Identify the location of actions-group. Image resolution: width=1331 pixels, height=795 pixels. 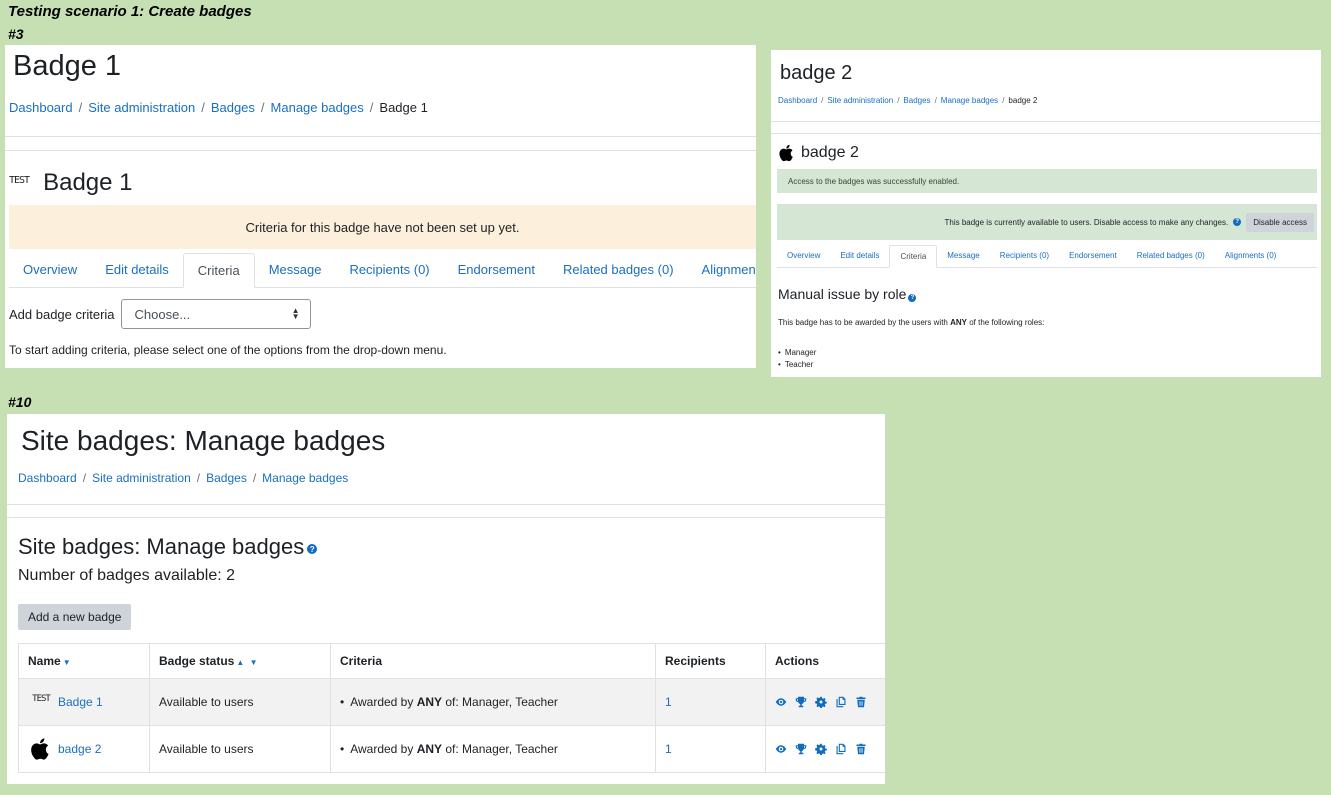
(825, 702).